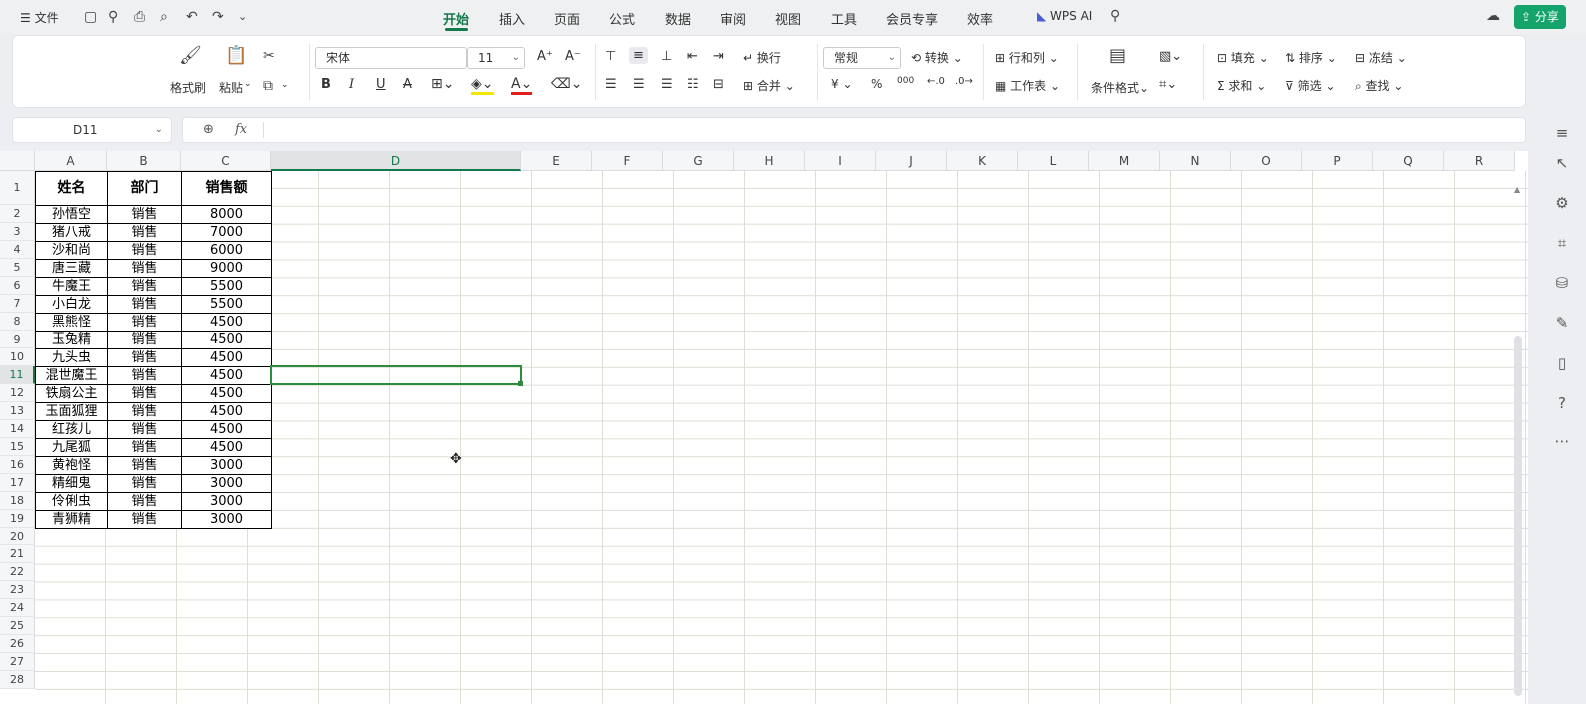 This screenshot has width=1586, height=704. What do you see at coordinates (17, 357) in the screenshot?
I see `row-header-10: 10` at bounding box center [17, 357].